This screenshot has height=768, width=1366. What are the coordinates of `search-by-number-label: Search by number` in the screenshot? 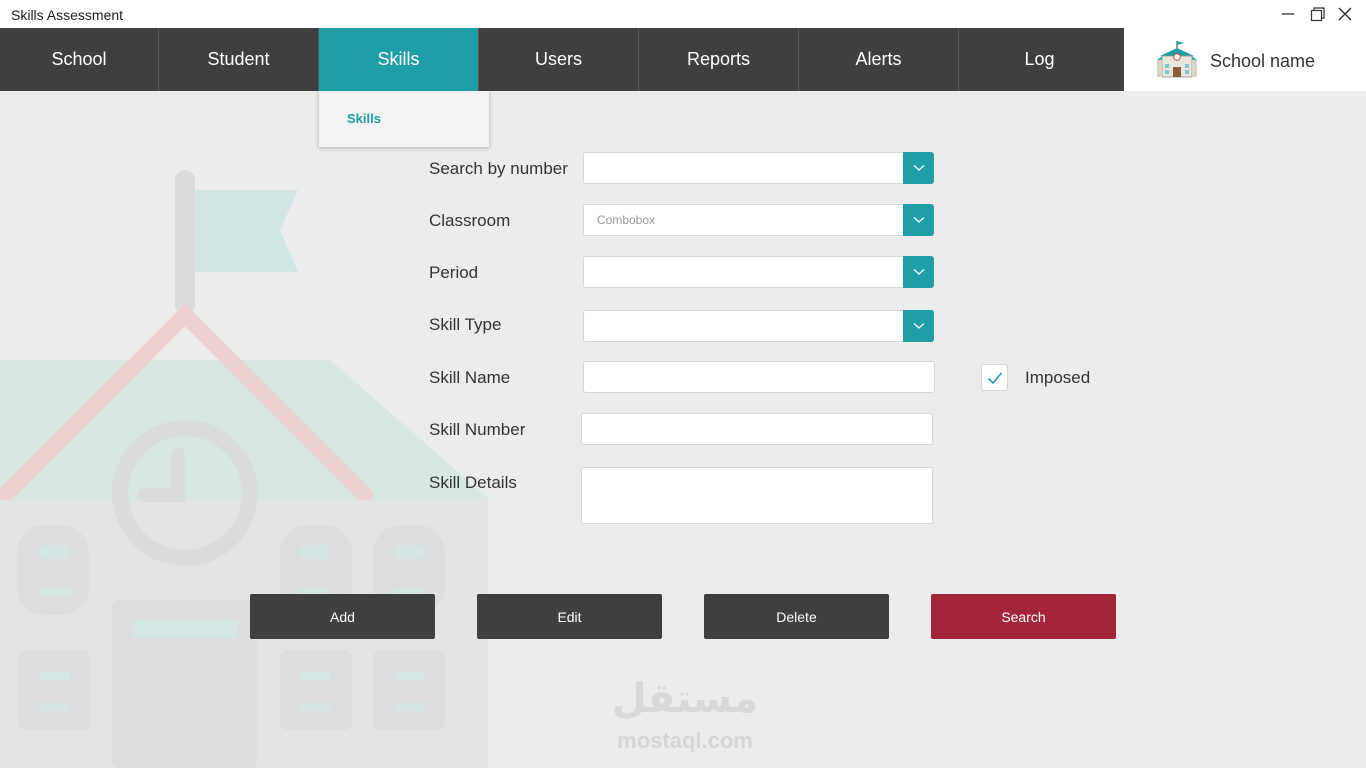 It's located at (498, 168).